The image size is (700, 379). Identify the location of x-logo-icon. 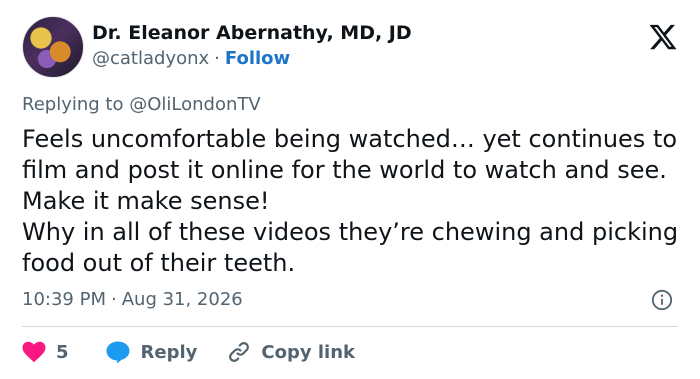
(663, 37).